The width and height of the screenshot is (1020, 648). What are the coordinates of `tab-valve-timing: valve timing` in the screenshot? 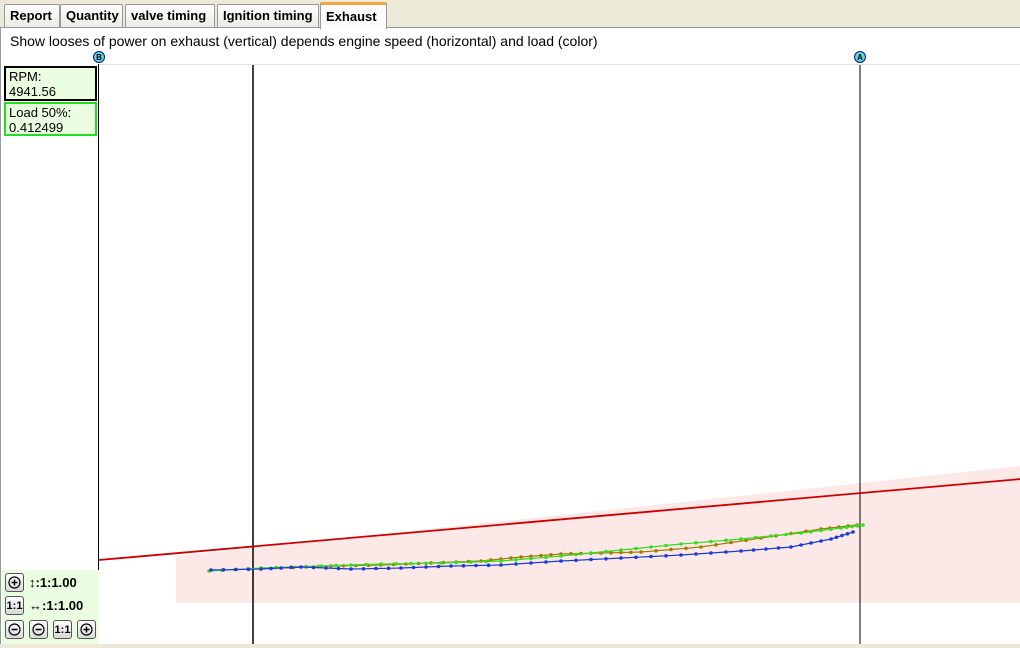 It's located at (170, 15).